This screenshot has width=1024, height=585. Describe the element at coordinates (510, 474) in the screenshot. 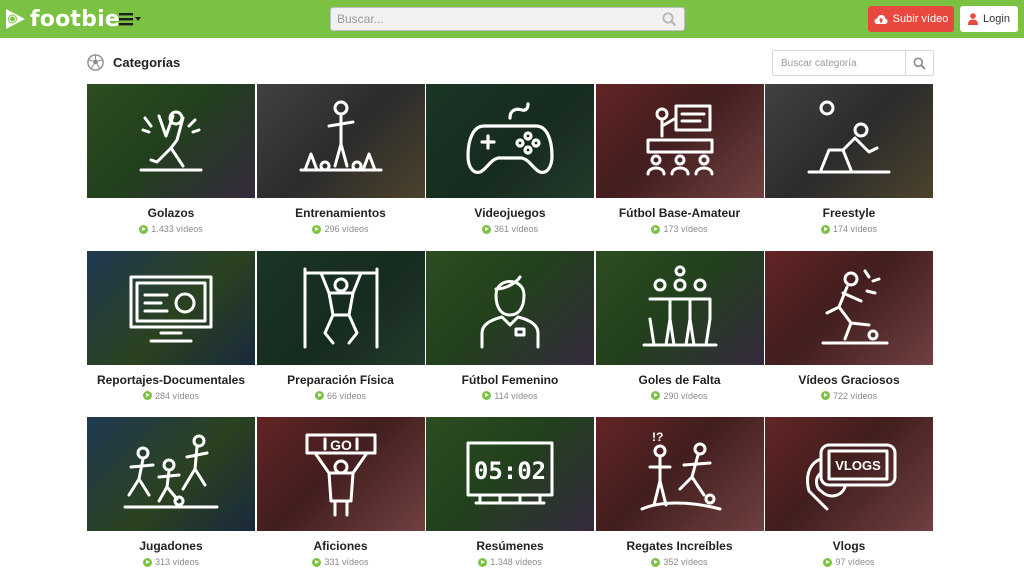

I see `category-thumbnail: 05:02` at that location.